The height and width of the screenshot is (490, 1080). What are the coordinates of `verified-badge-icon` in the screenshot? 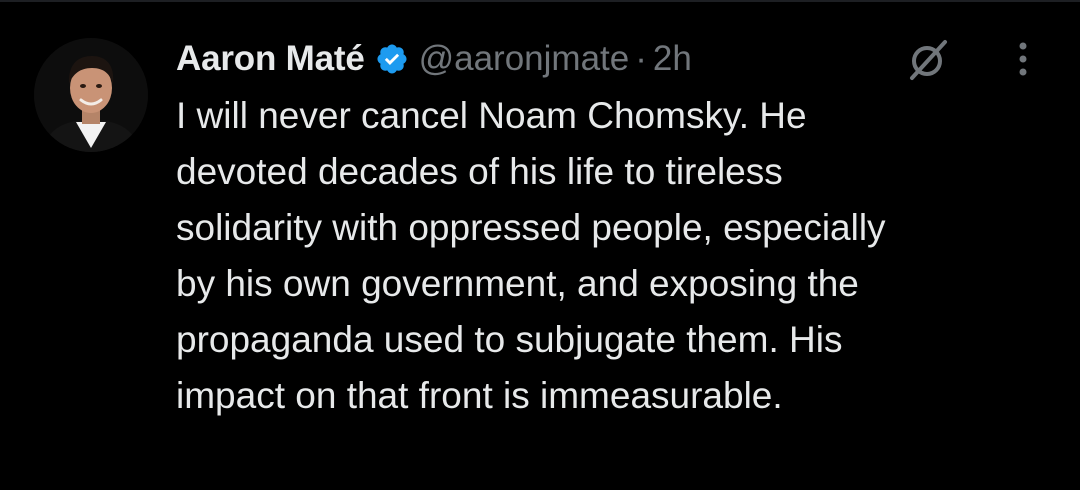 It's located at (392, 59).